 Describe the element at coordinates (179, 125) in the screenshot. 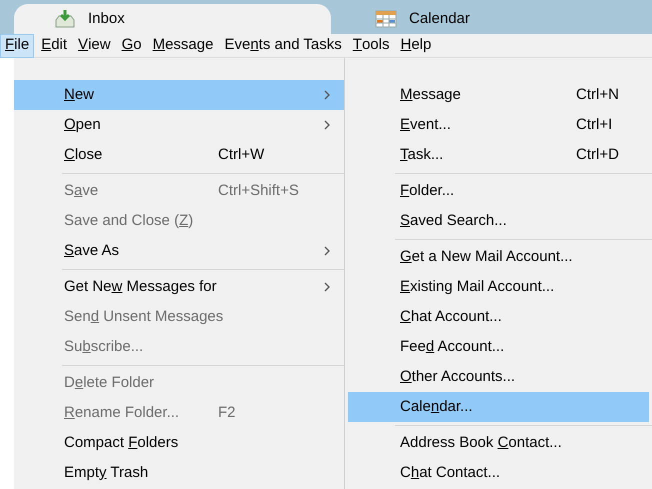

I see `menu-item: Open` at that location.